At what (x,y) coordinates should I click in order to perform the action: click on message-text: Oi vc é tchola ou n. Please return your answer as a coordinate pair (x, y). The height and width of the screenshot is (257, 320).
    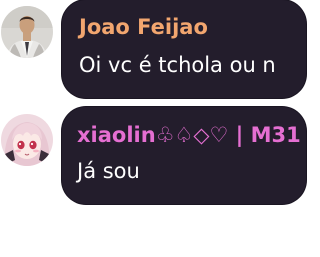
    Looking at the image, I should click on (177, 65).